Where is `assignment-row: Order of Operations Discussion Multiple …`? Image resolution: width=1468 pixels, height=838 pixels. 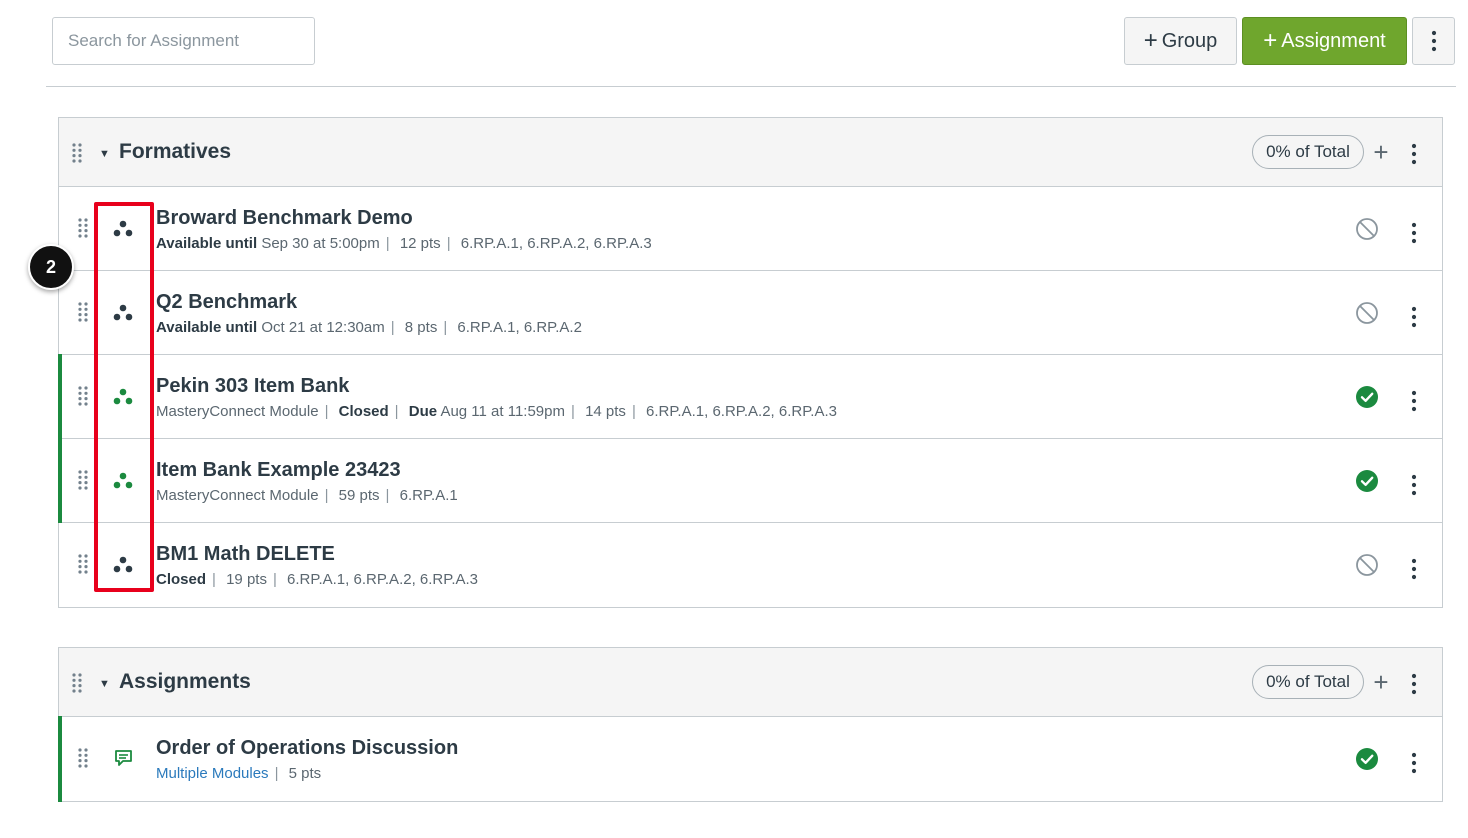
assignment-row: Order of Operations Discussion Multiple … is located at coordinates (750, 759).